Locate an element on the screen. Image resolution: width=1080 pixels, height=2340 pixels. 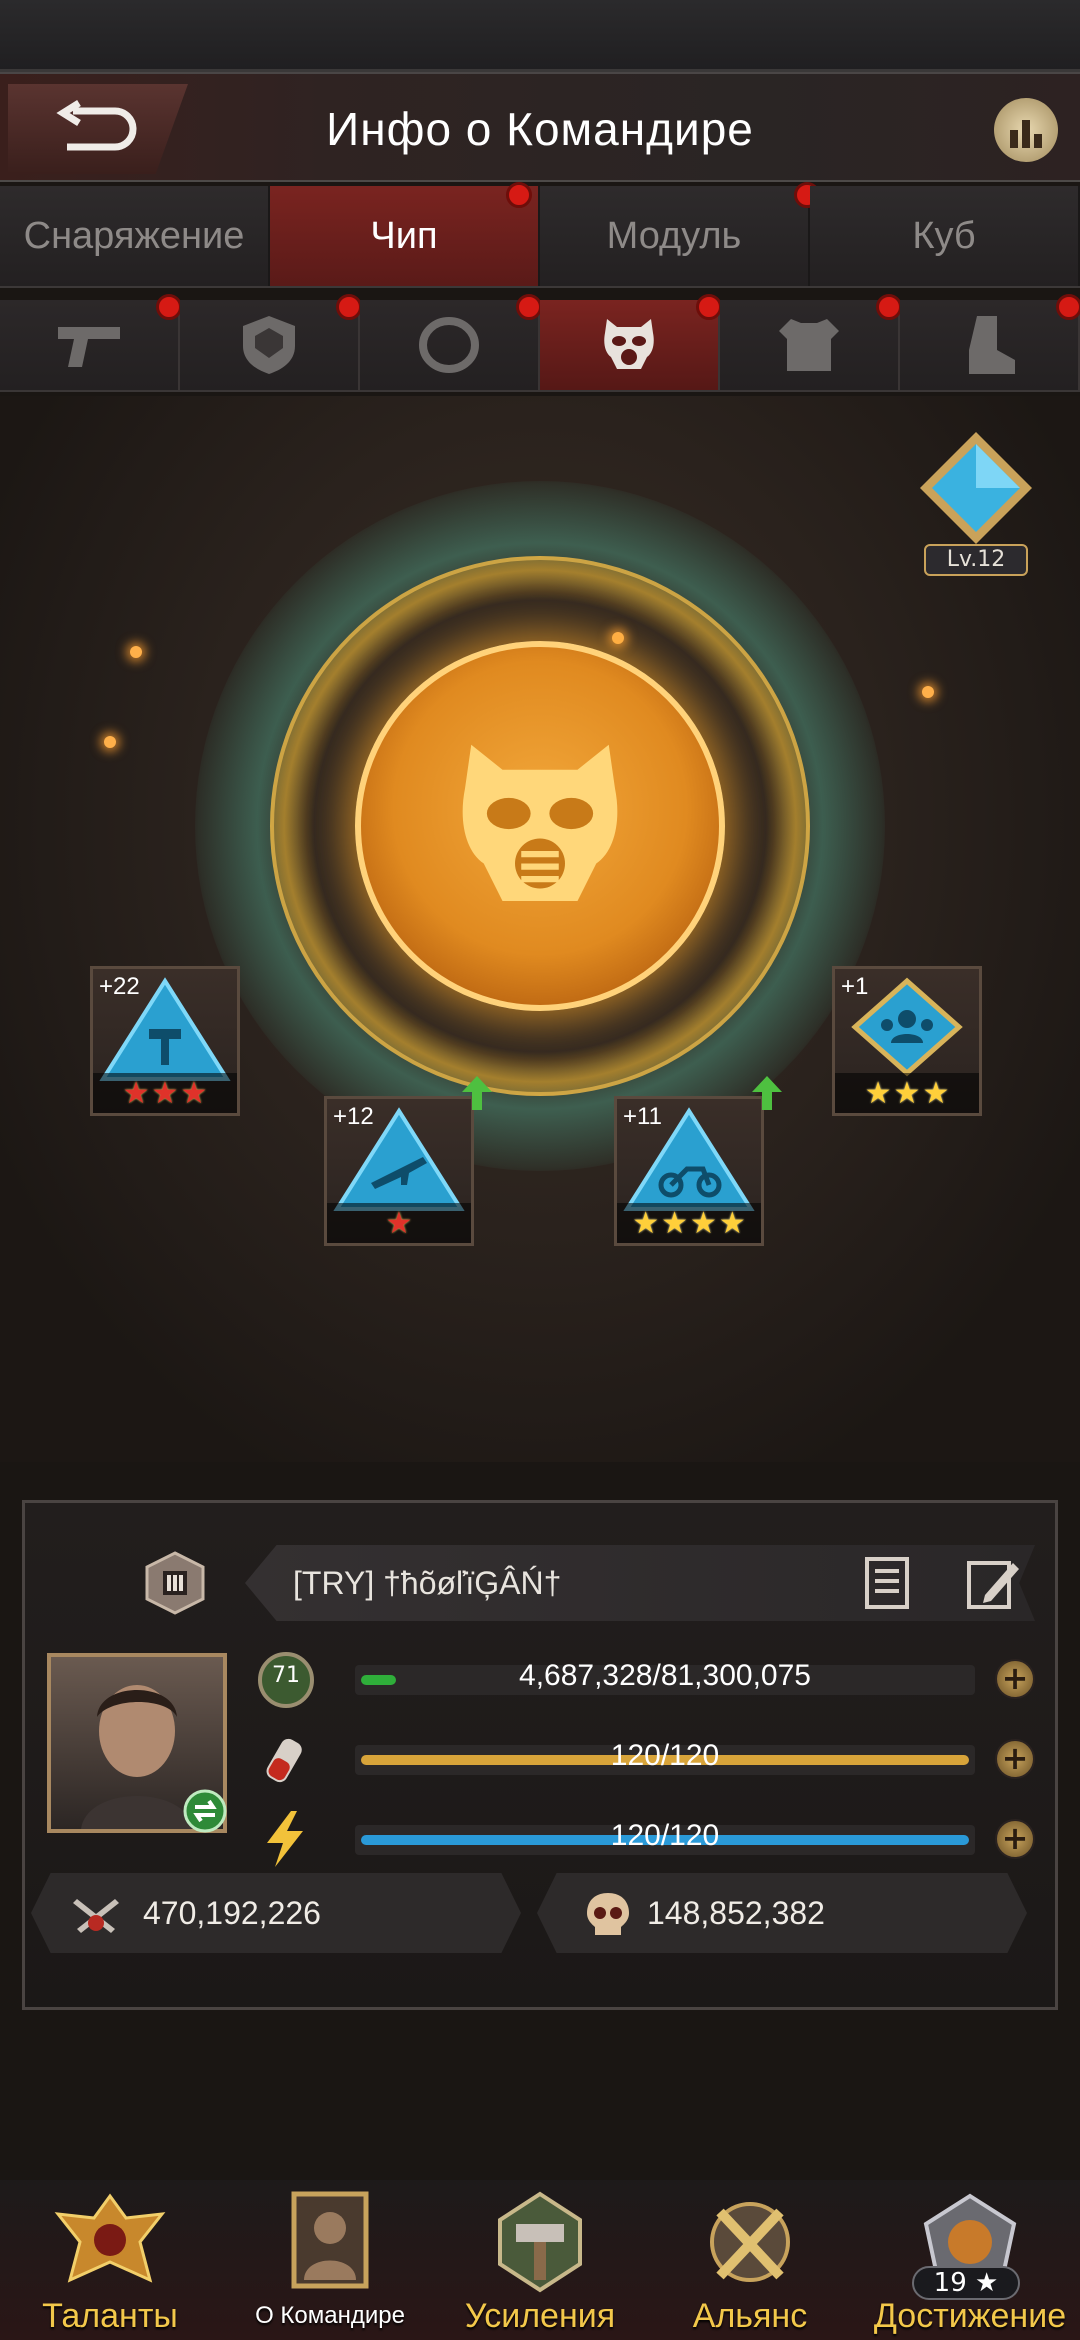
slot-weapon is located at coordinates (91, 342).